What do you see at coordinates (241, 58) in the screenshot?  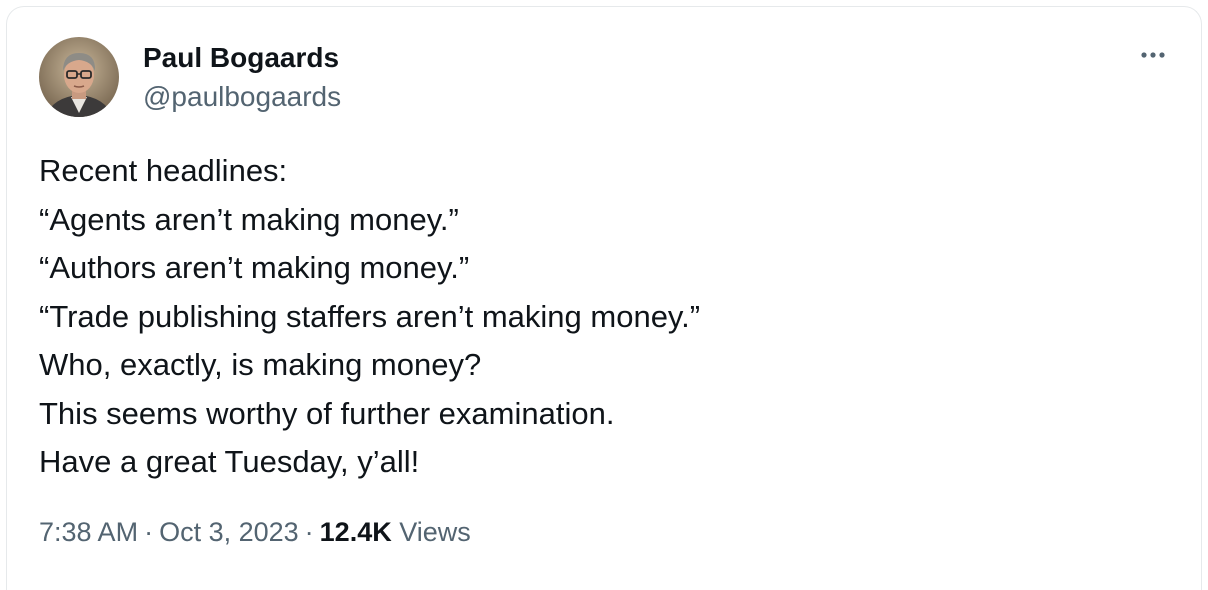 I see `author-name: Paul Bogaards` at bounding box center [241, 58].